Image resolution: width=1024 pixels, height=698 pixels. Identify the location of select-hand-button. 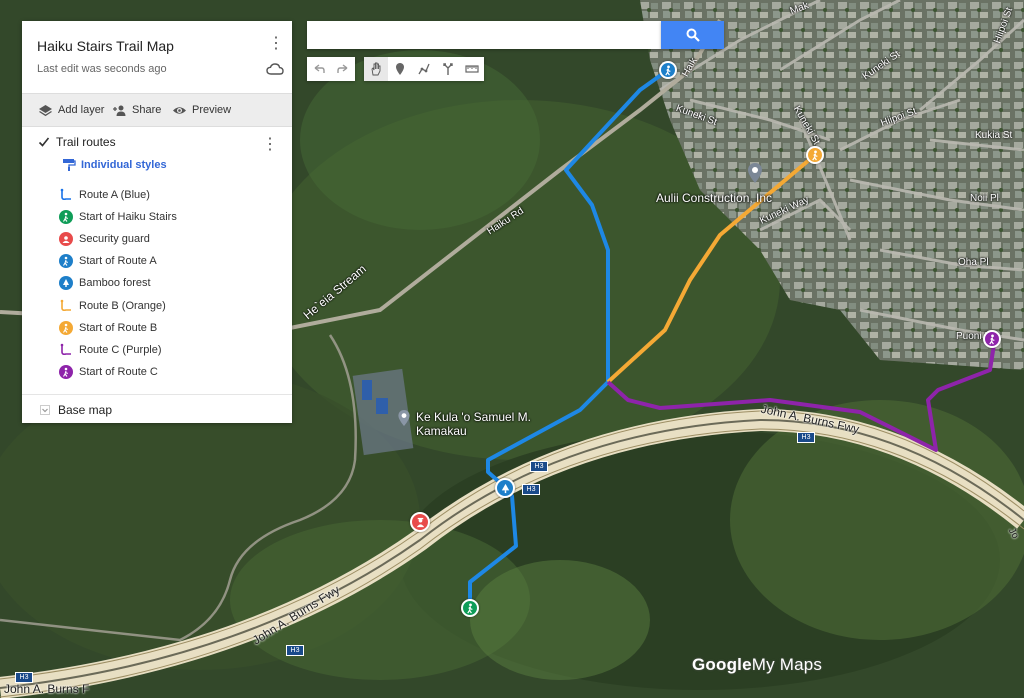
(376, 69).